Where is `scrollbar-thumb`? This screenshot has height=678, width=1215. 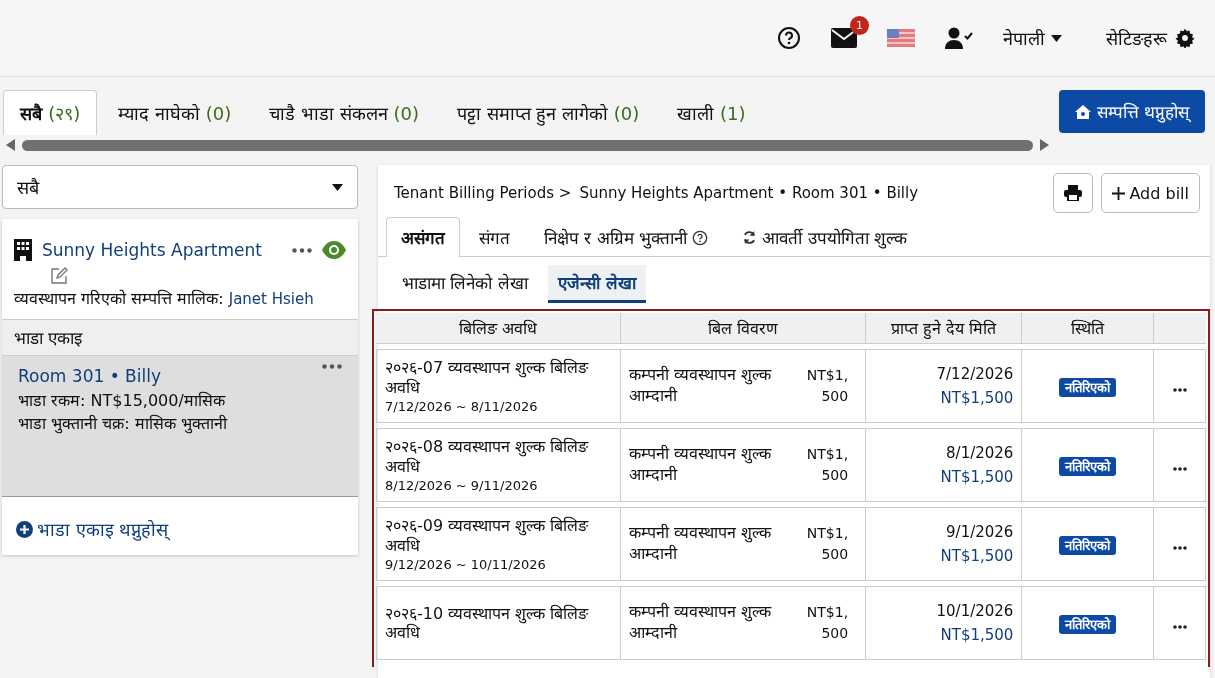
scrollbar-thumb is located at coordinates (527, 145).